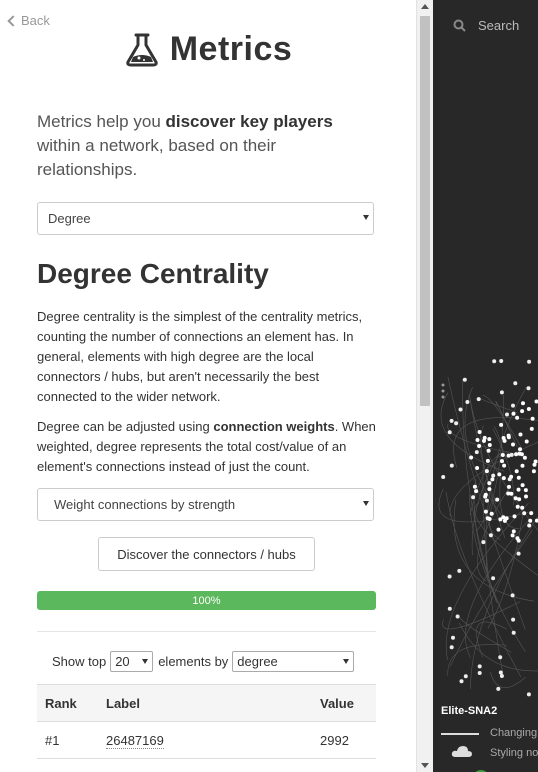  I want to click on top-count-select: 20, so click(132, 661).